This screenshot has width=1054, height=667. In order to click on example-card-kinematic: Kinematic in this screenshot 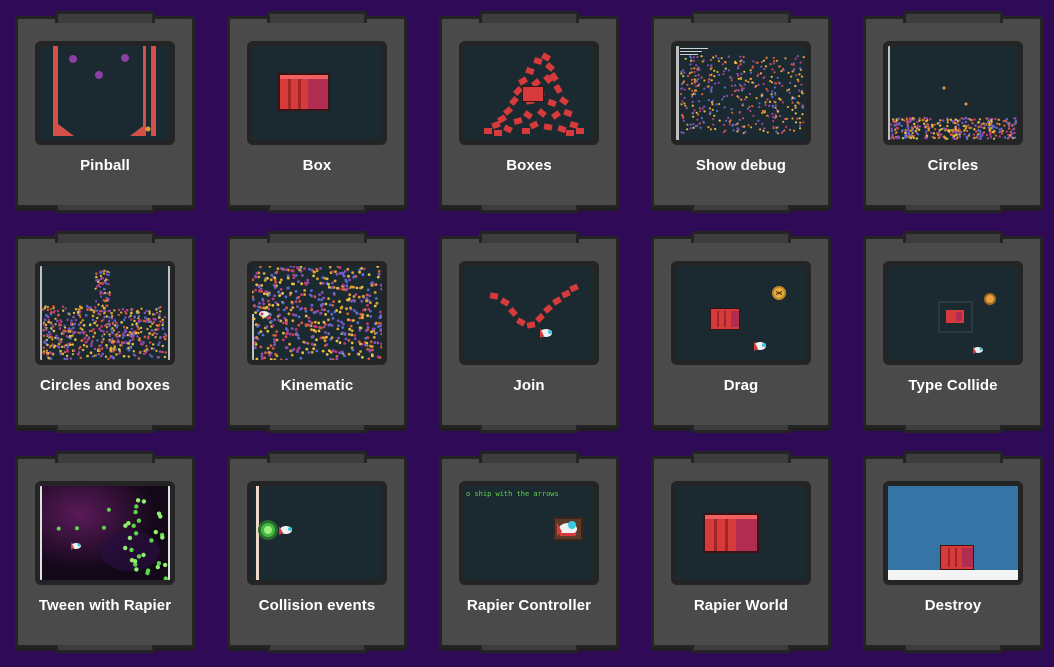, I will do `click(317, 332)`.